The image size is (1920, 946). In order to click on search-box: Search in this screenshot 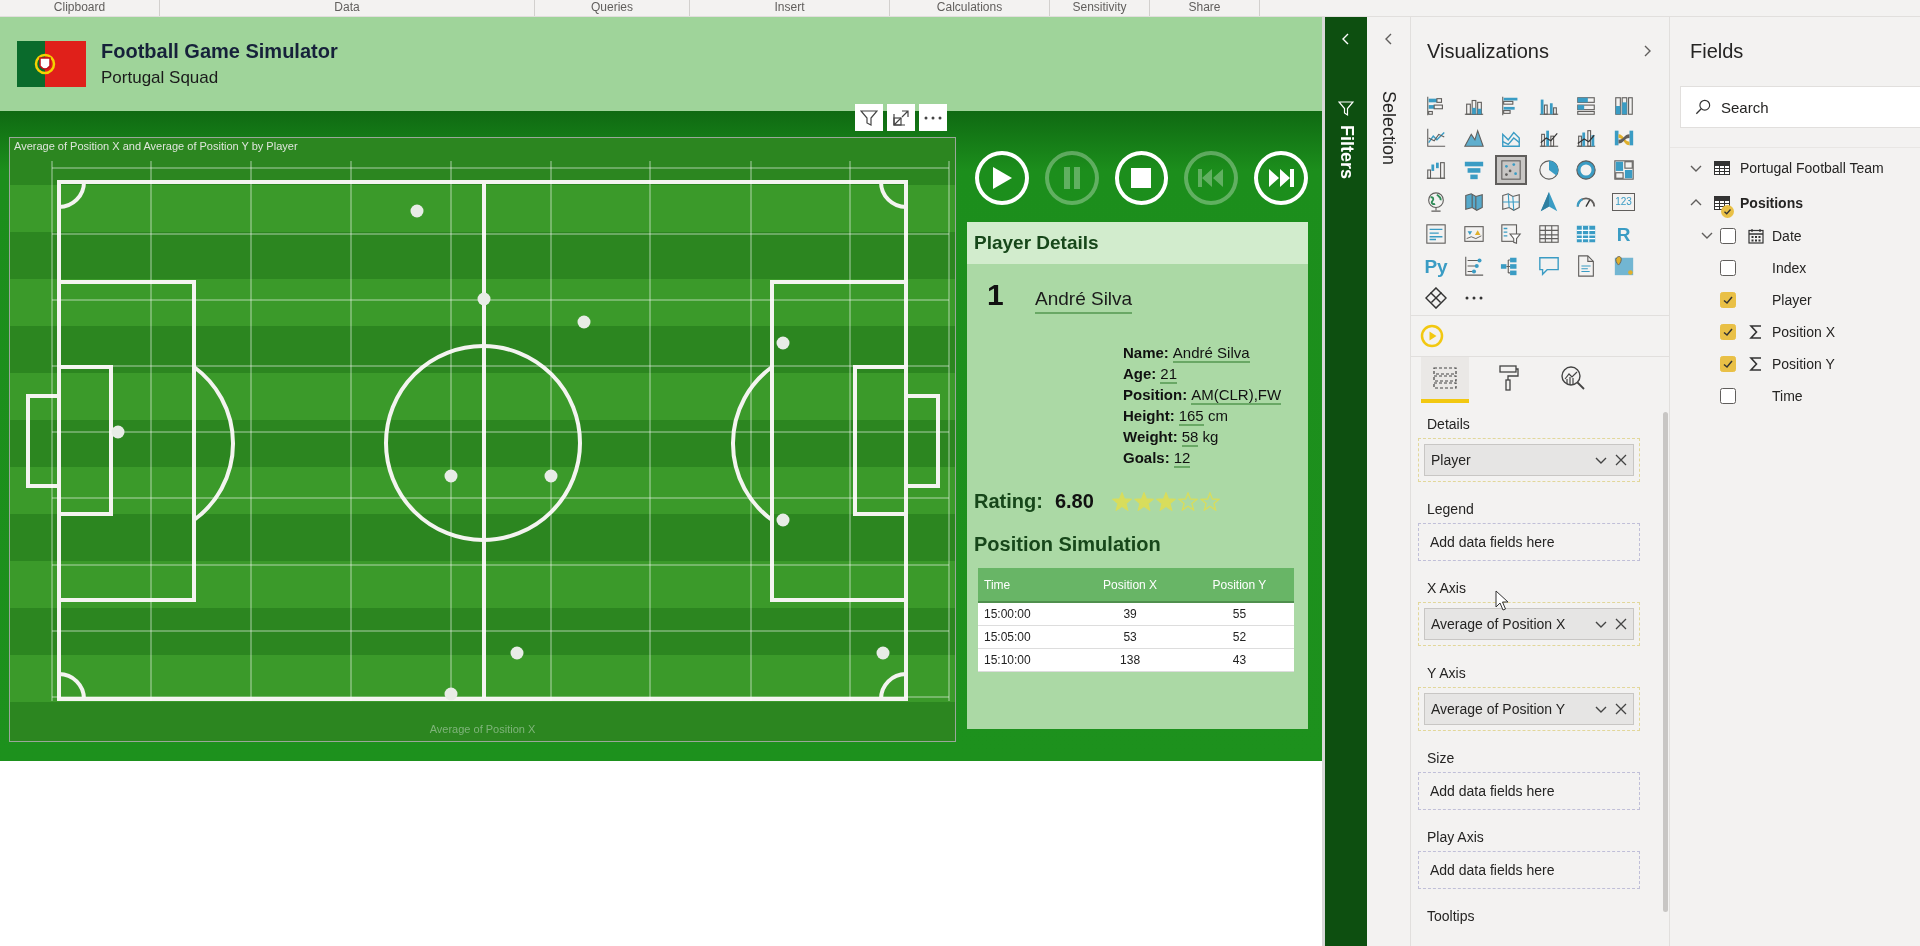, I will do `click(1800, 107)`.